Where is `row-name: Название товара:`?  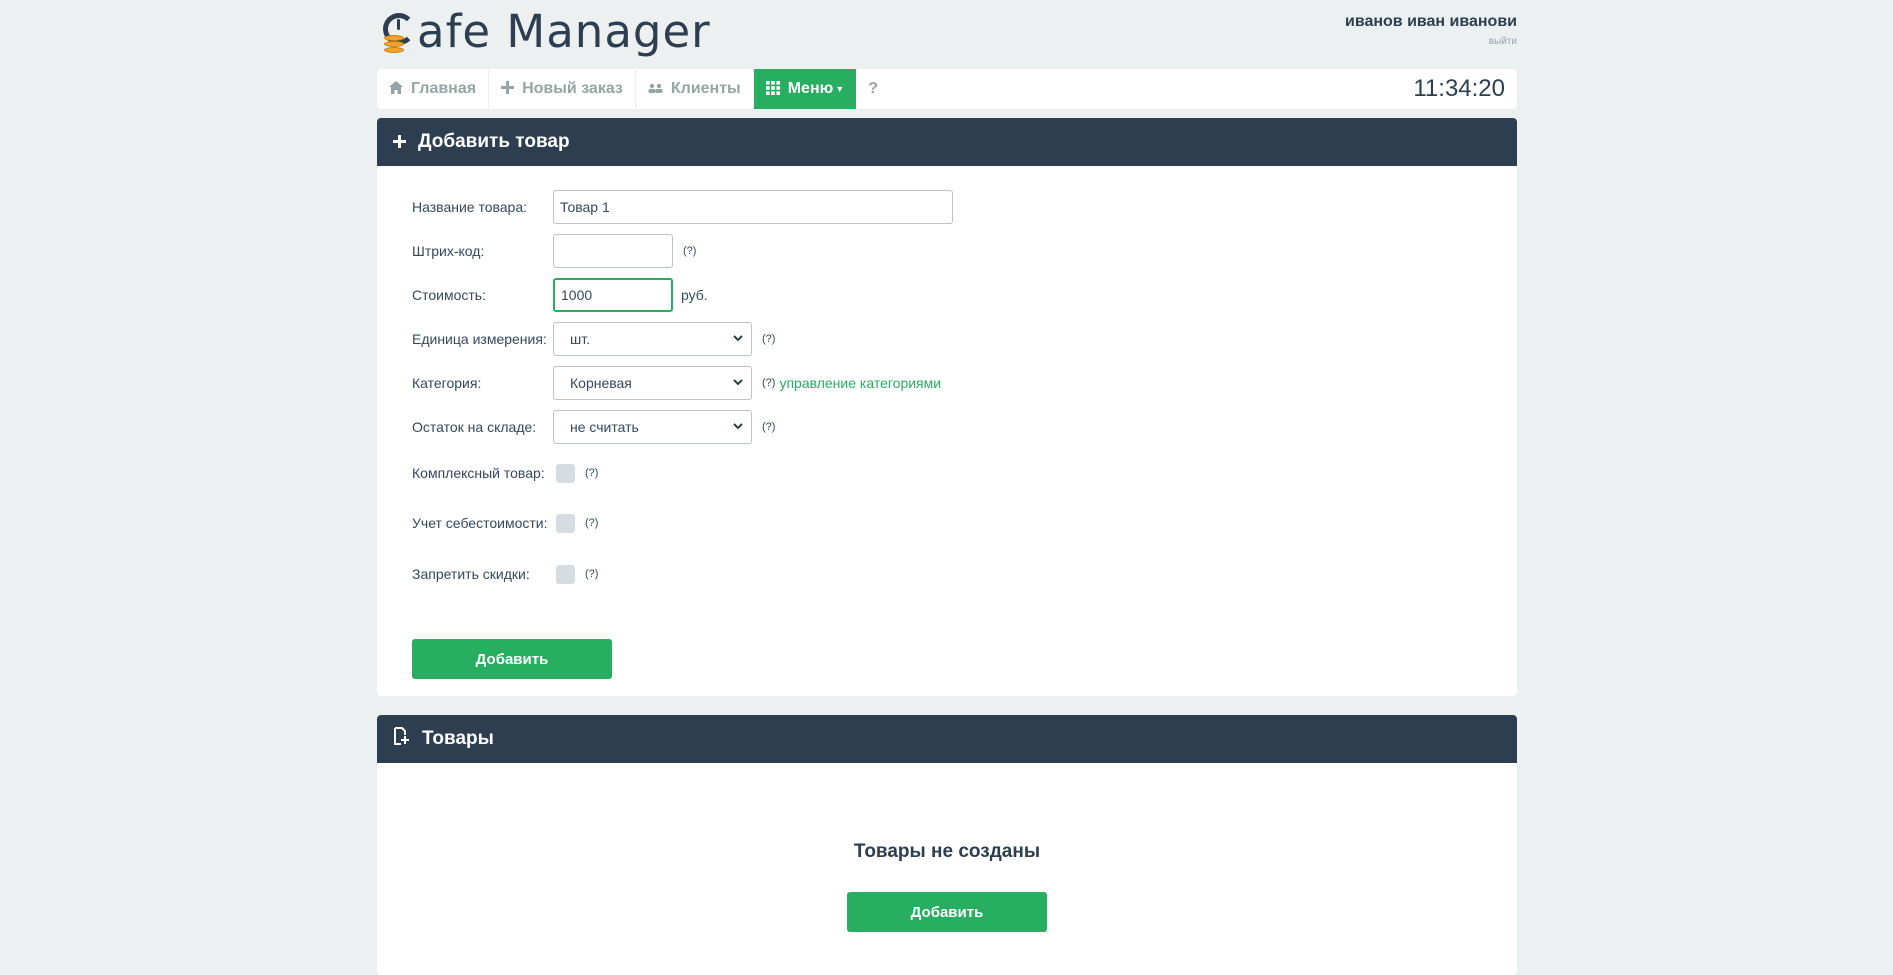 row-name: Название товара: is located at coordinates (682, 207).